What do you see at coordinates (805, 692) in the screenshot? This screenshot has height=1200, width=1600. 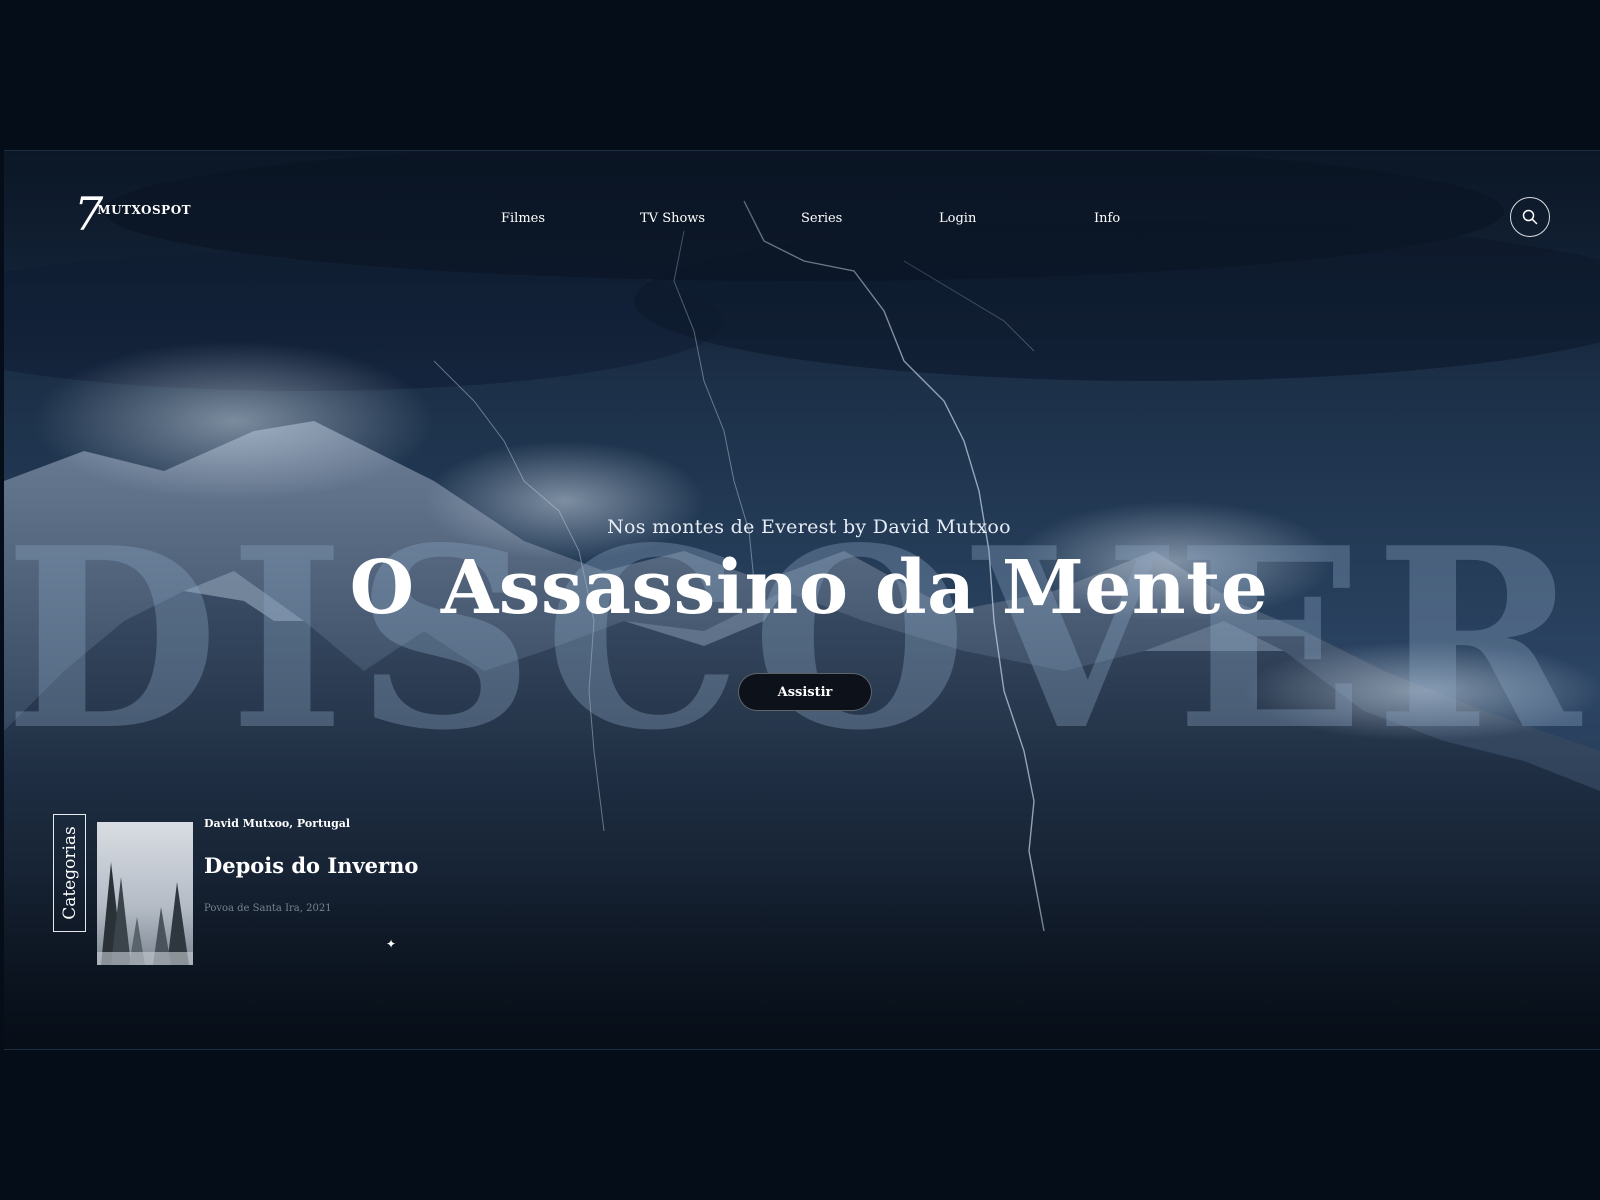 I see `watch-button: Assistir` at bounding box center [805, 692].